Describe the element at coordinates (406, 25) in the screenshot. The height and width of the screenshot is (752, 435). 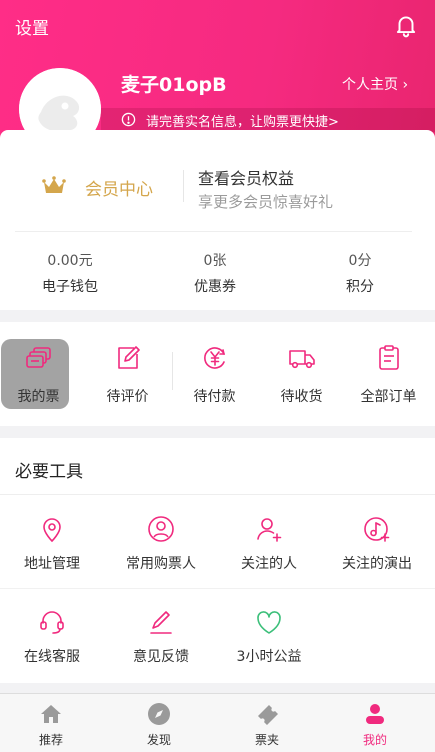
I see `bell-icon` at that location.